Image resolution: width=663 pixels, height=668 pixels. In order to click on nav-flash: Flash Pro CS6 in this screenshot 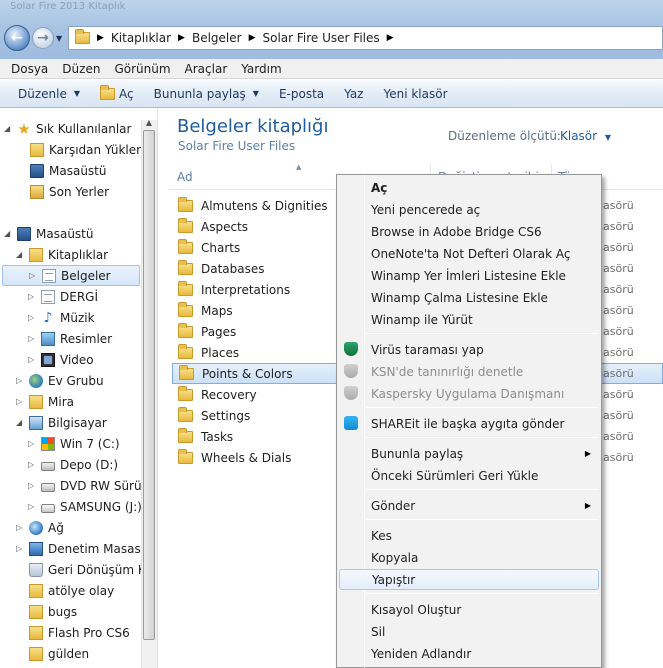, I will do `click(73, 632)`.